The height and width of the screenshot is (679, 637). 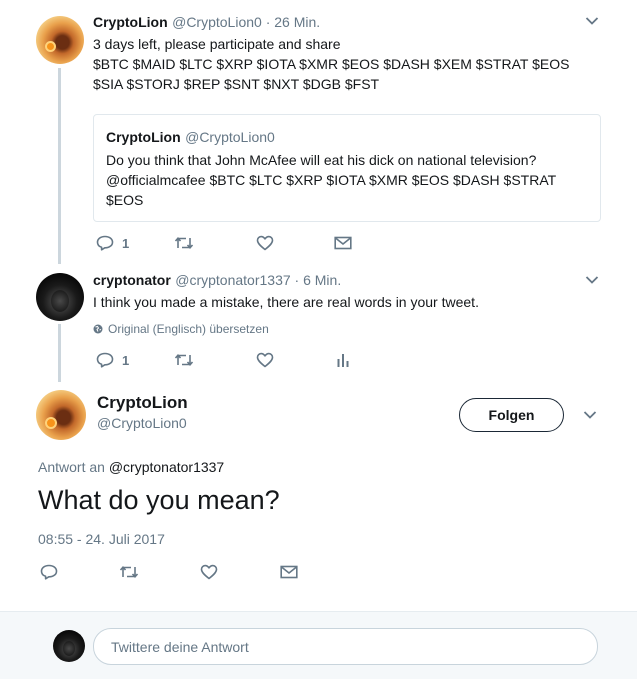 What do you see at coordinates (291, 22) in the screenshot?
I see `tweet-time: · 26 Min.` at bounding box center [291, 22].